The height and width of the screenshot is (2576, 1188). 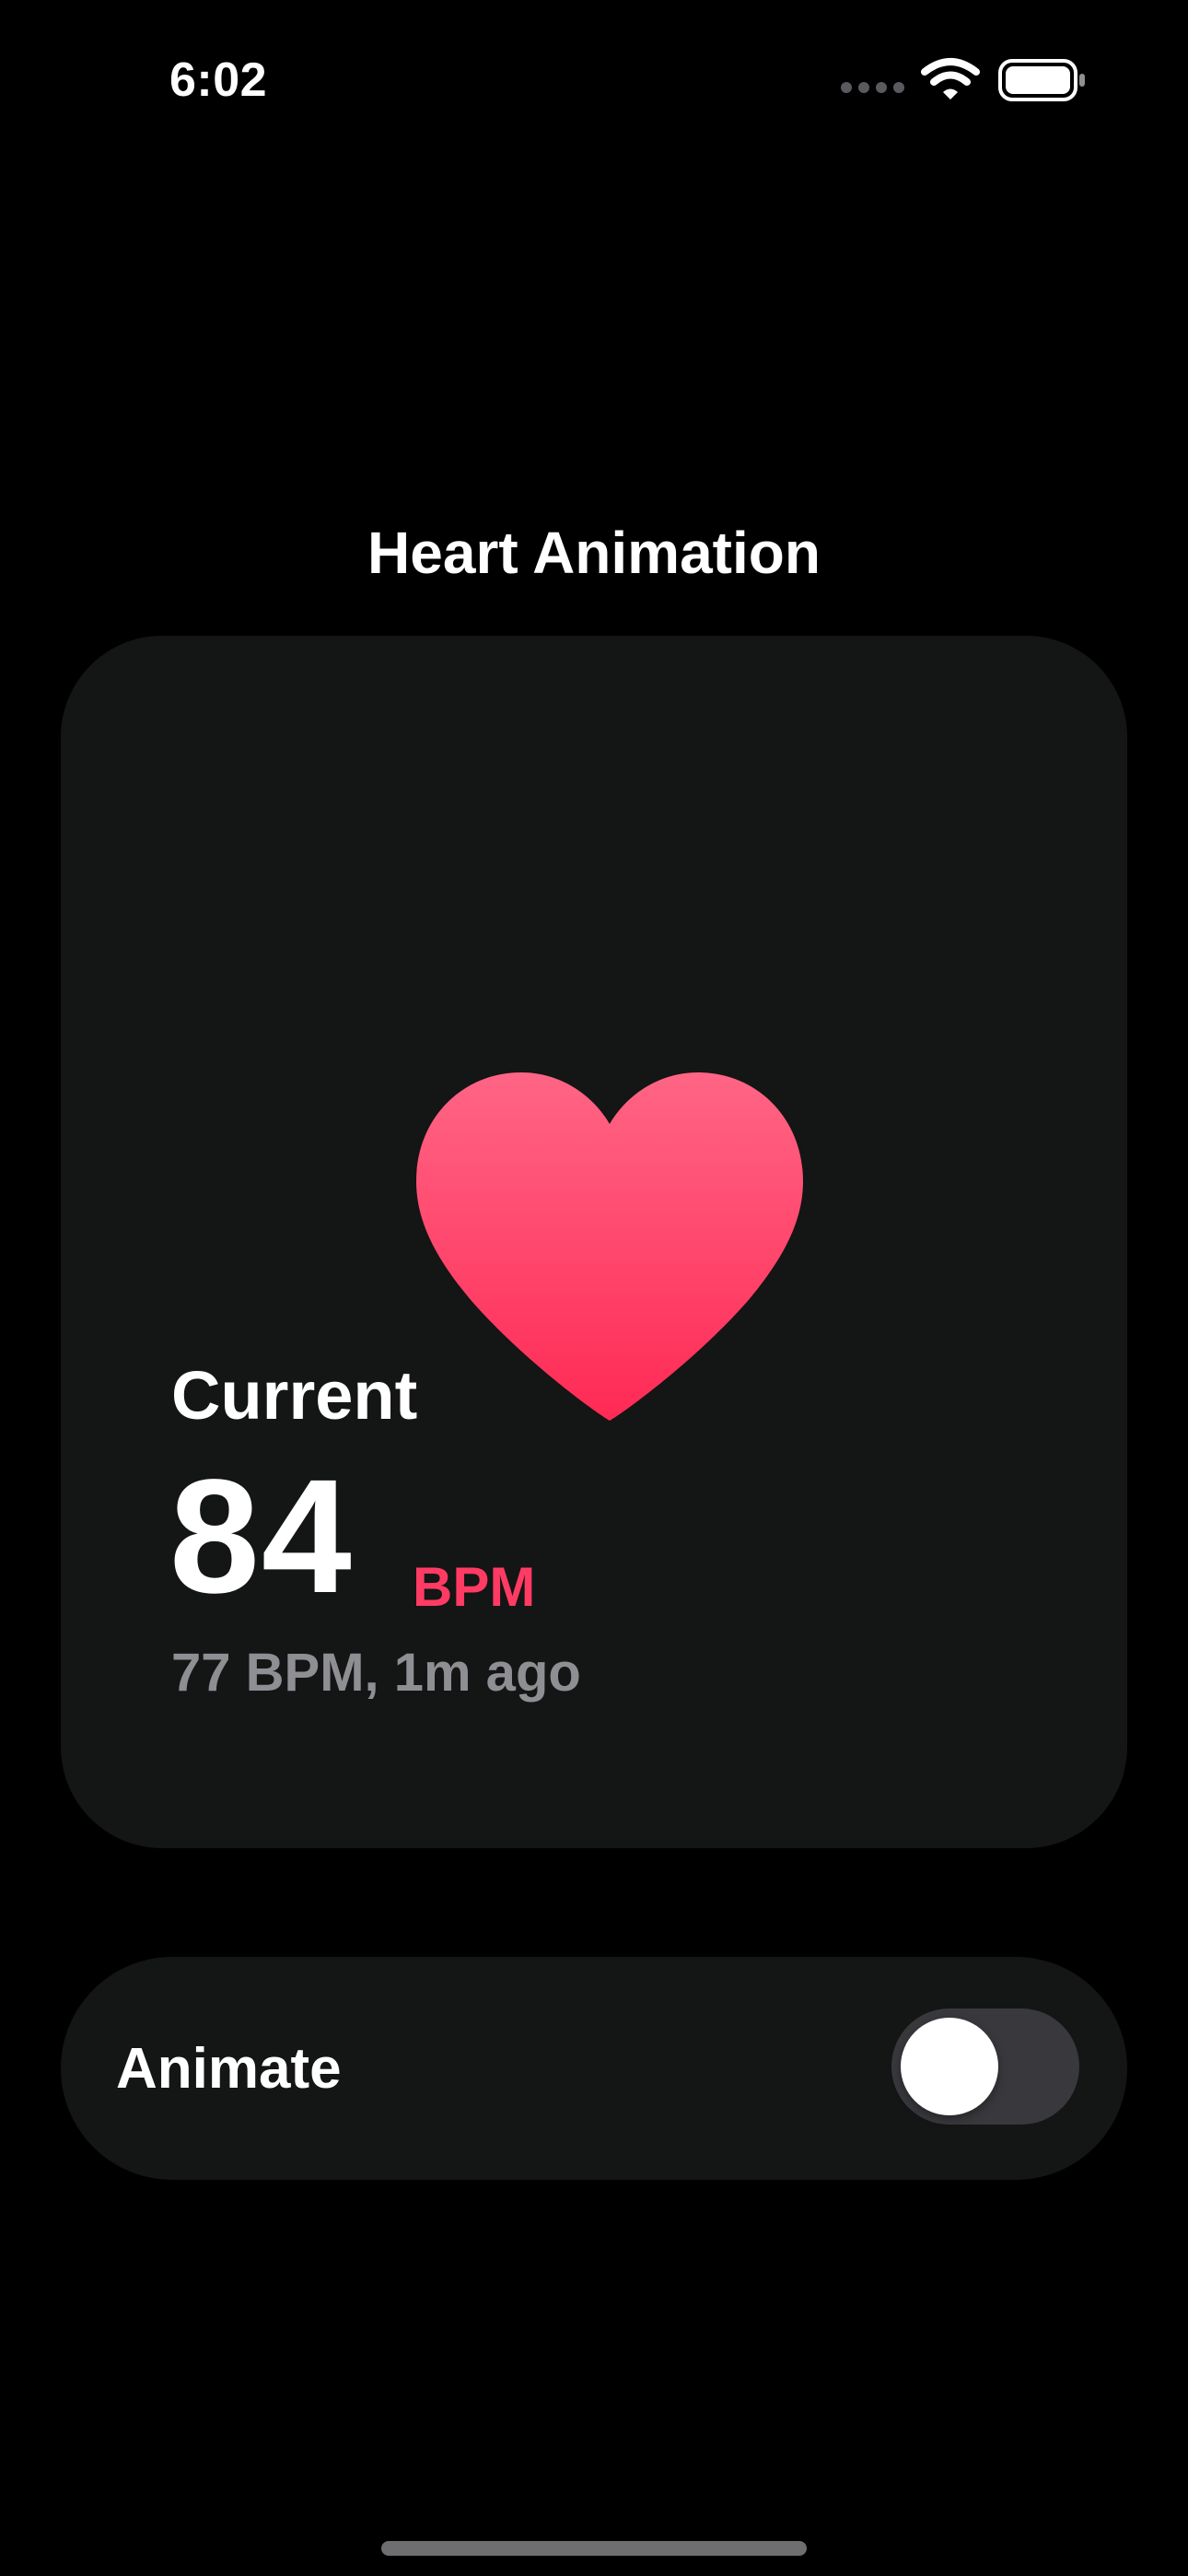 What do you see at coordinates (261, 1536) in the screenshot?
I see `bpm-value: 84` at bounding box center [261, 1536].